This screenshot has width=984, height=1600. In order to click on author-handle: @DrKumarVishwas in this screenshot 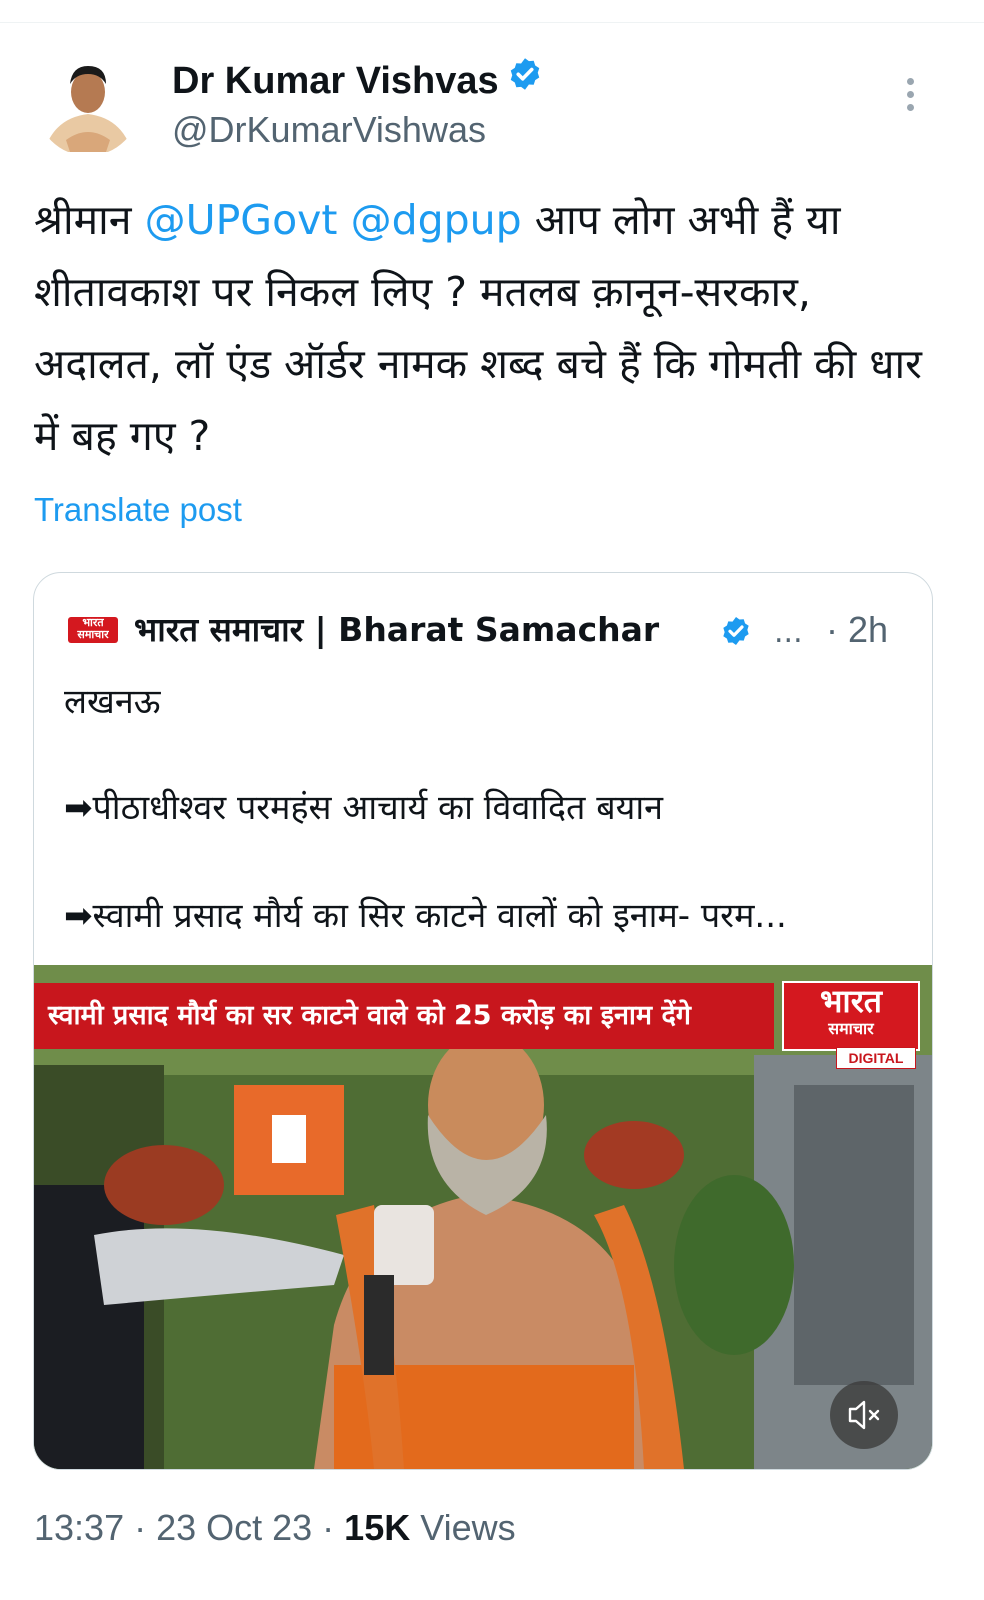, I will do `click(329, 130)`.